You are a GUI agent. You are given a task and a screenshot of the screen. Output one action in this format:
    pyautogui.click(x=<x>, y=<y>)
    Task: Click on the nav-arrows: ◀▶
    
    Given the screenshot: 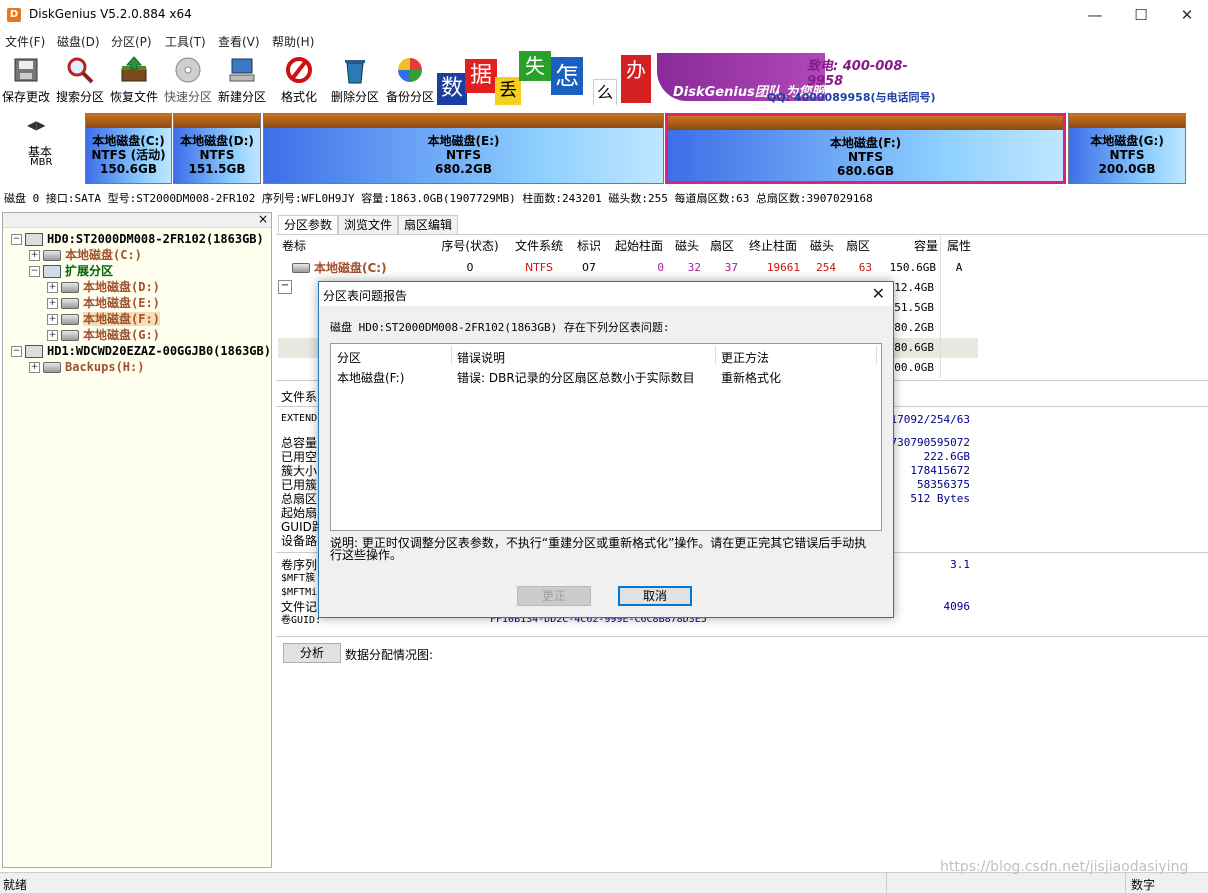 What is the action you would take?
    pyautogui.click(x=36, y=125)
    